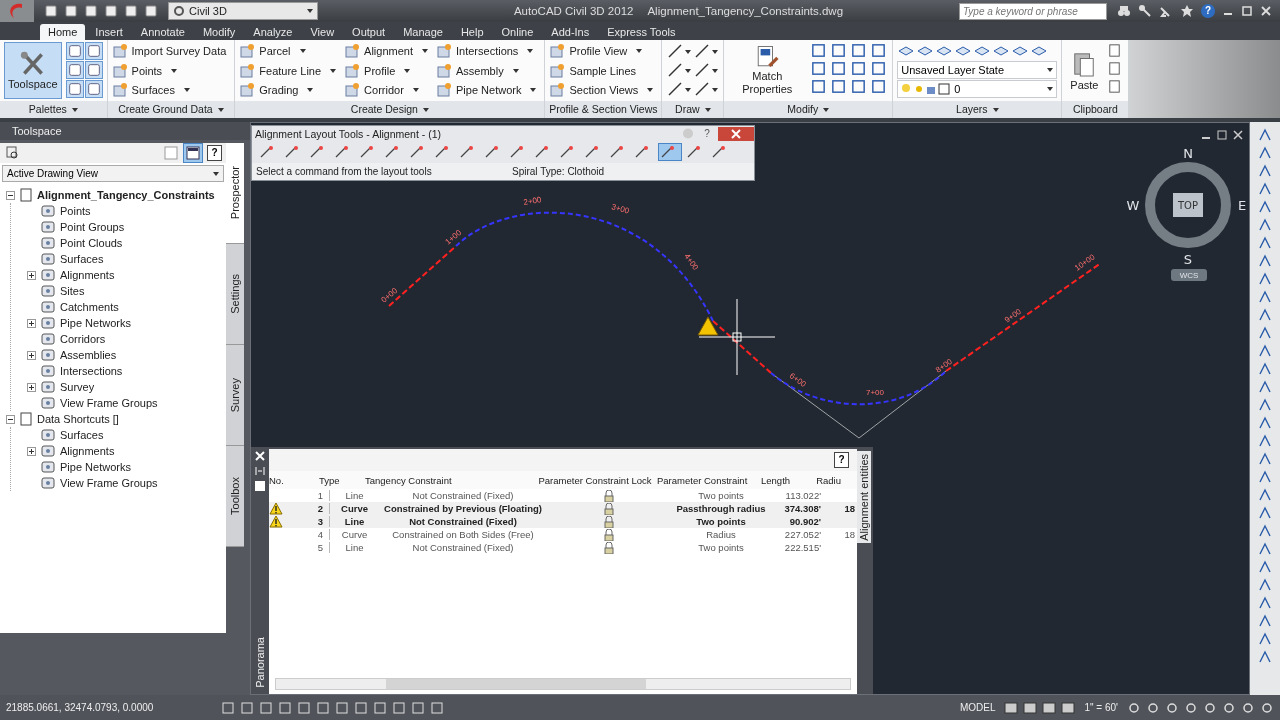 Image resolution: width=1280 pixels, height=720 pixels. What do you see at coordinates (386, 70) in the screenshot?
I see `ribbon-command: Profile` at bounding box center [386, 70].